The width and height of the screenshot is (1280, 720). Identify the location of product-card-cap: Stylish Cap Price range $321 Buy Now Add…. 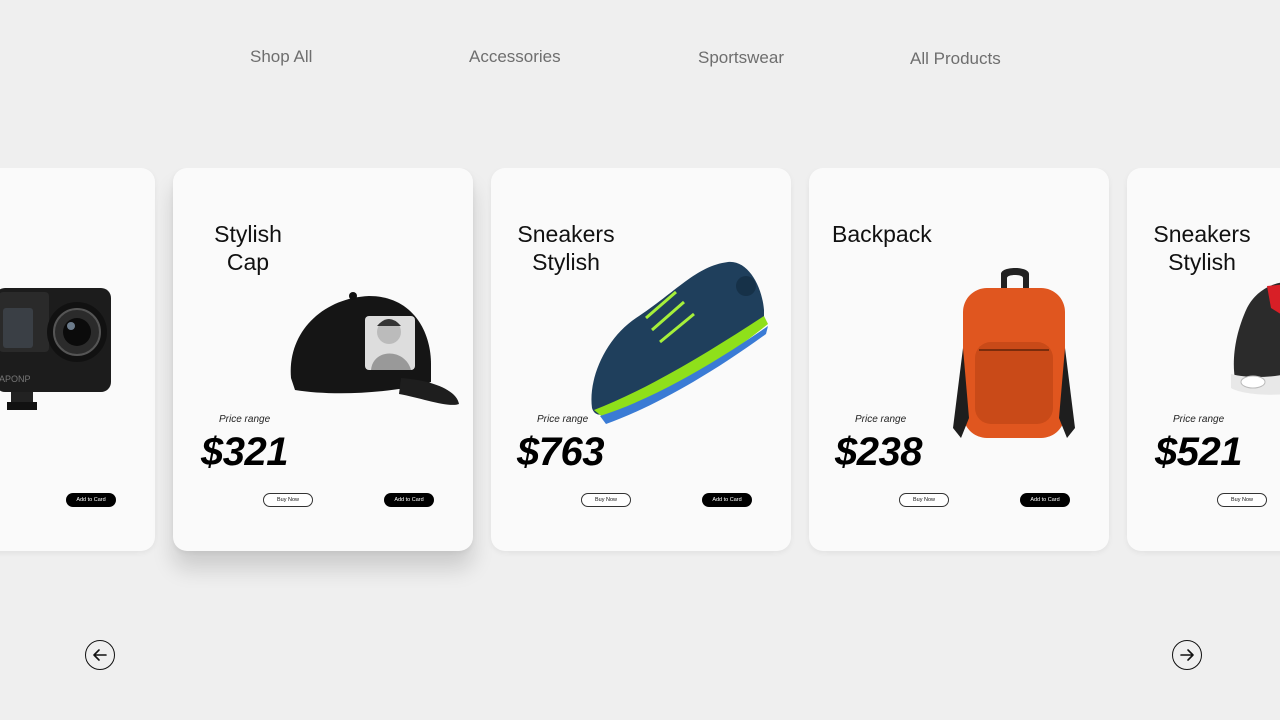
(323, 359).